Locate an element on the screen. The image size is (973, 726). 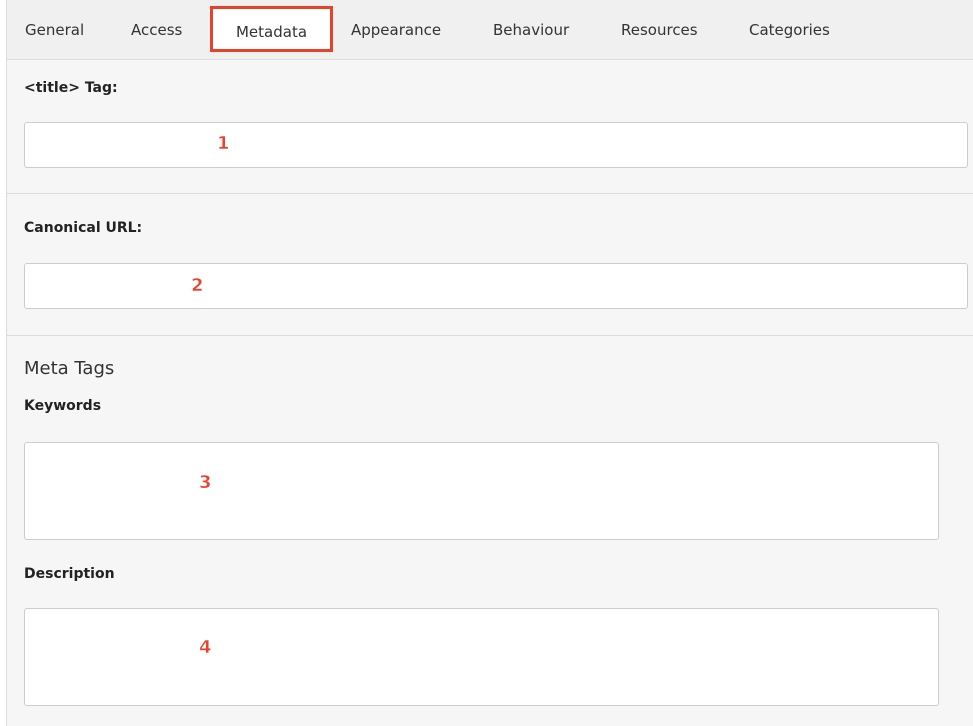
tab-resources: Resources is located at coordinates (659, 30).